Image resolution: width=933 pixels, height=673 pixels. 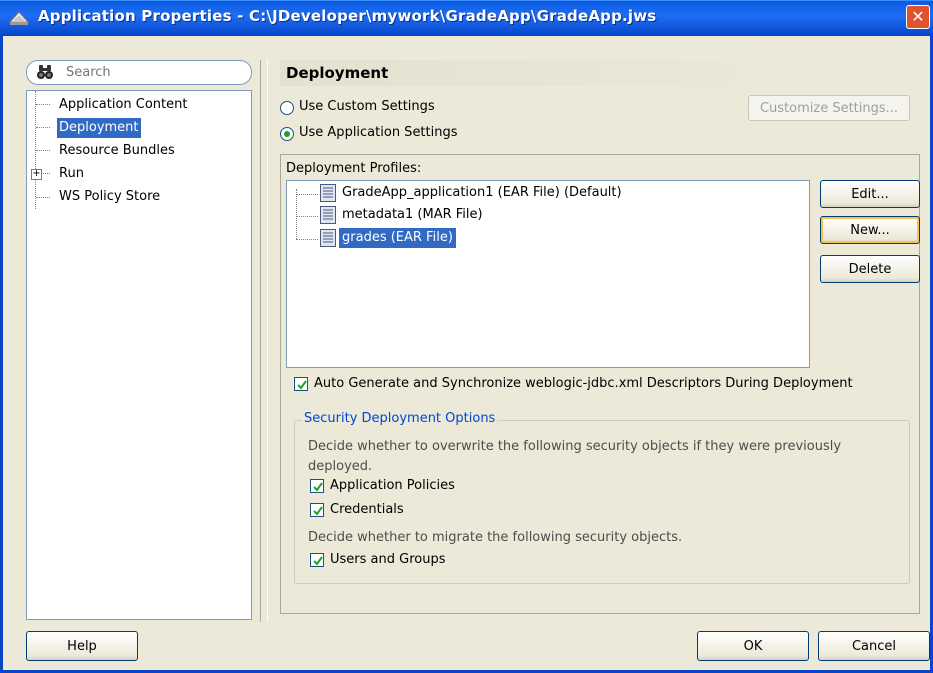 What do you see at coordinates (82, 646) in the screenshot?
I see `help-button: Help` at bounding box center [82, 646].